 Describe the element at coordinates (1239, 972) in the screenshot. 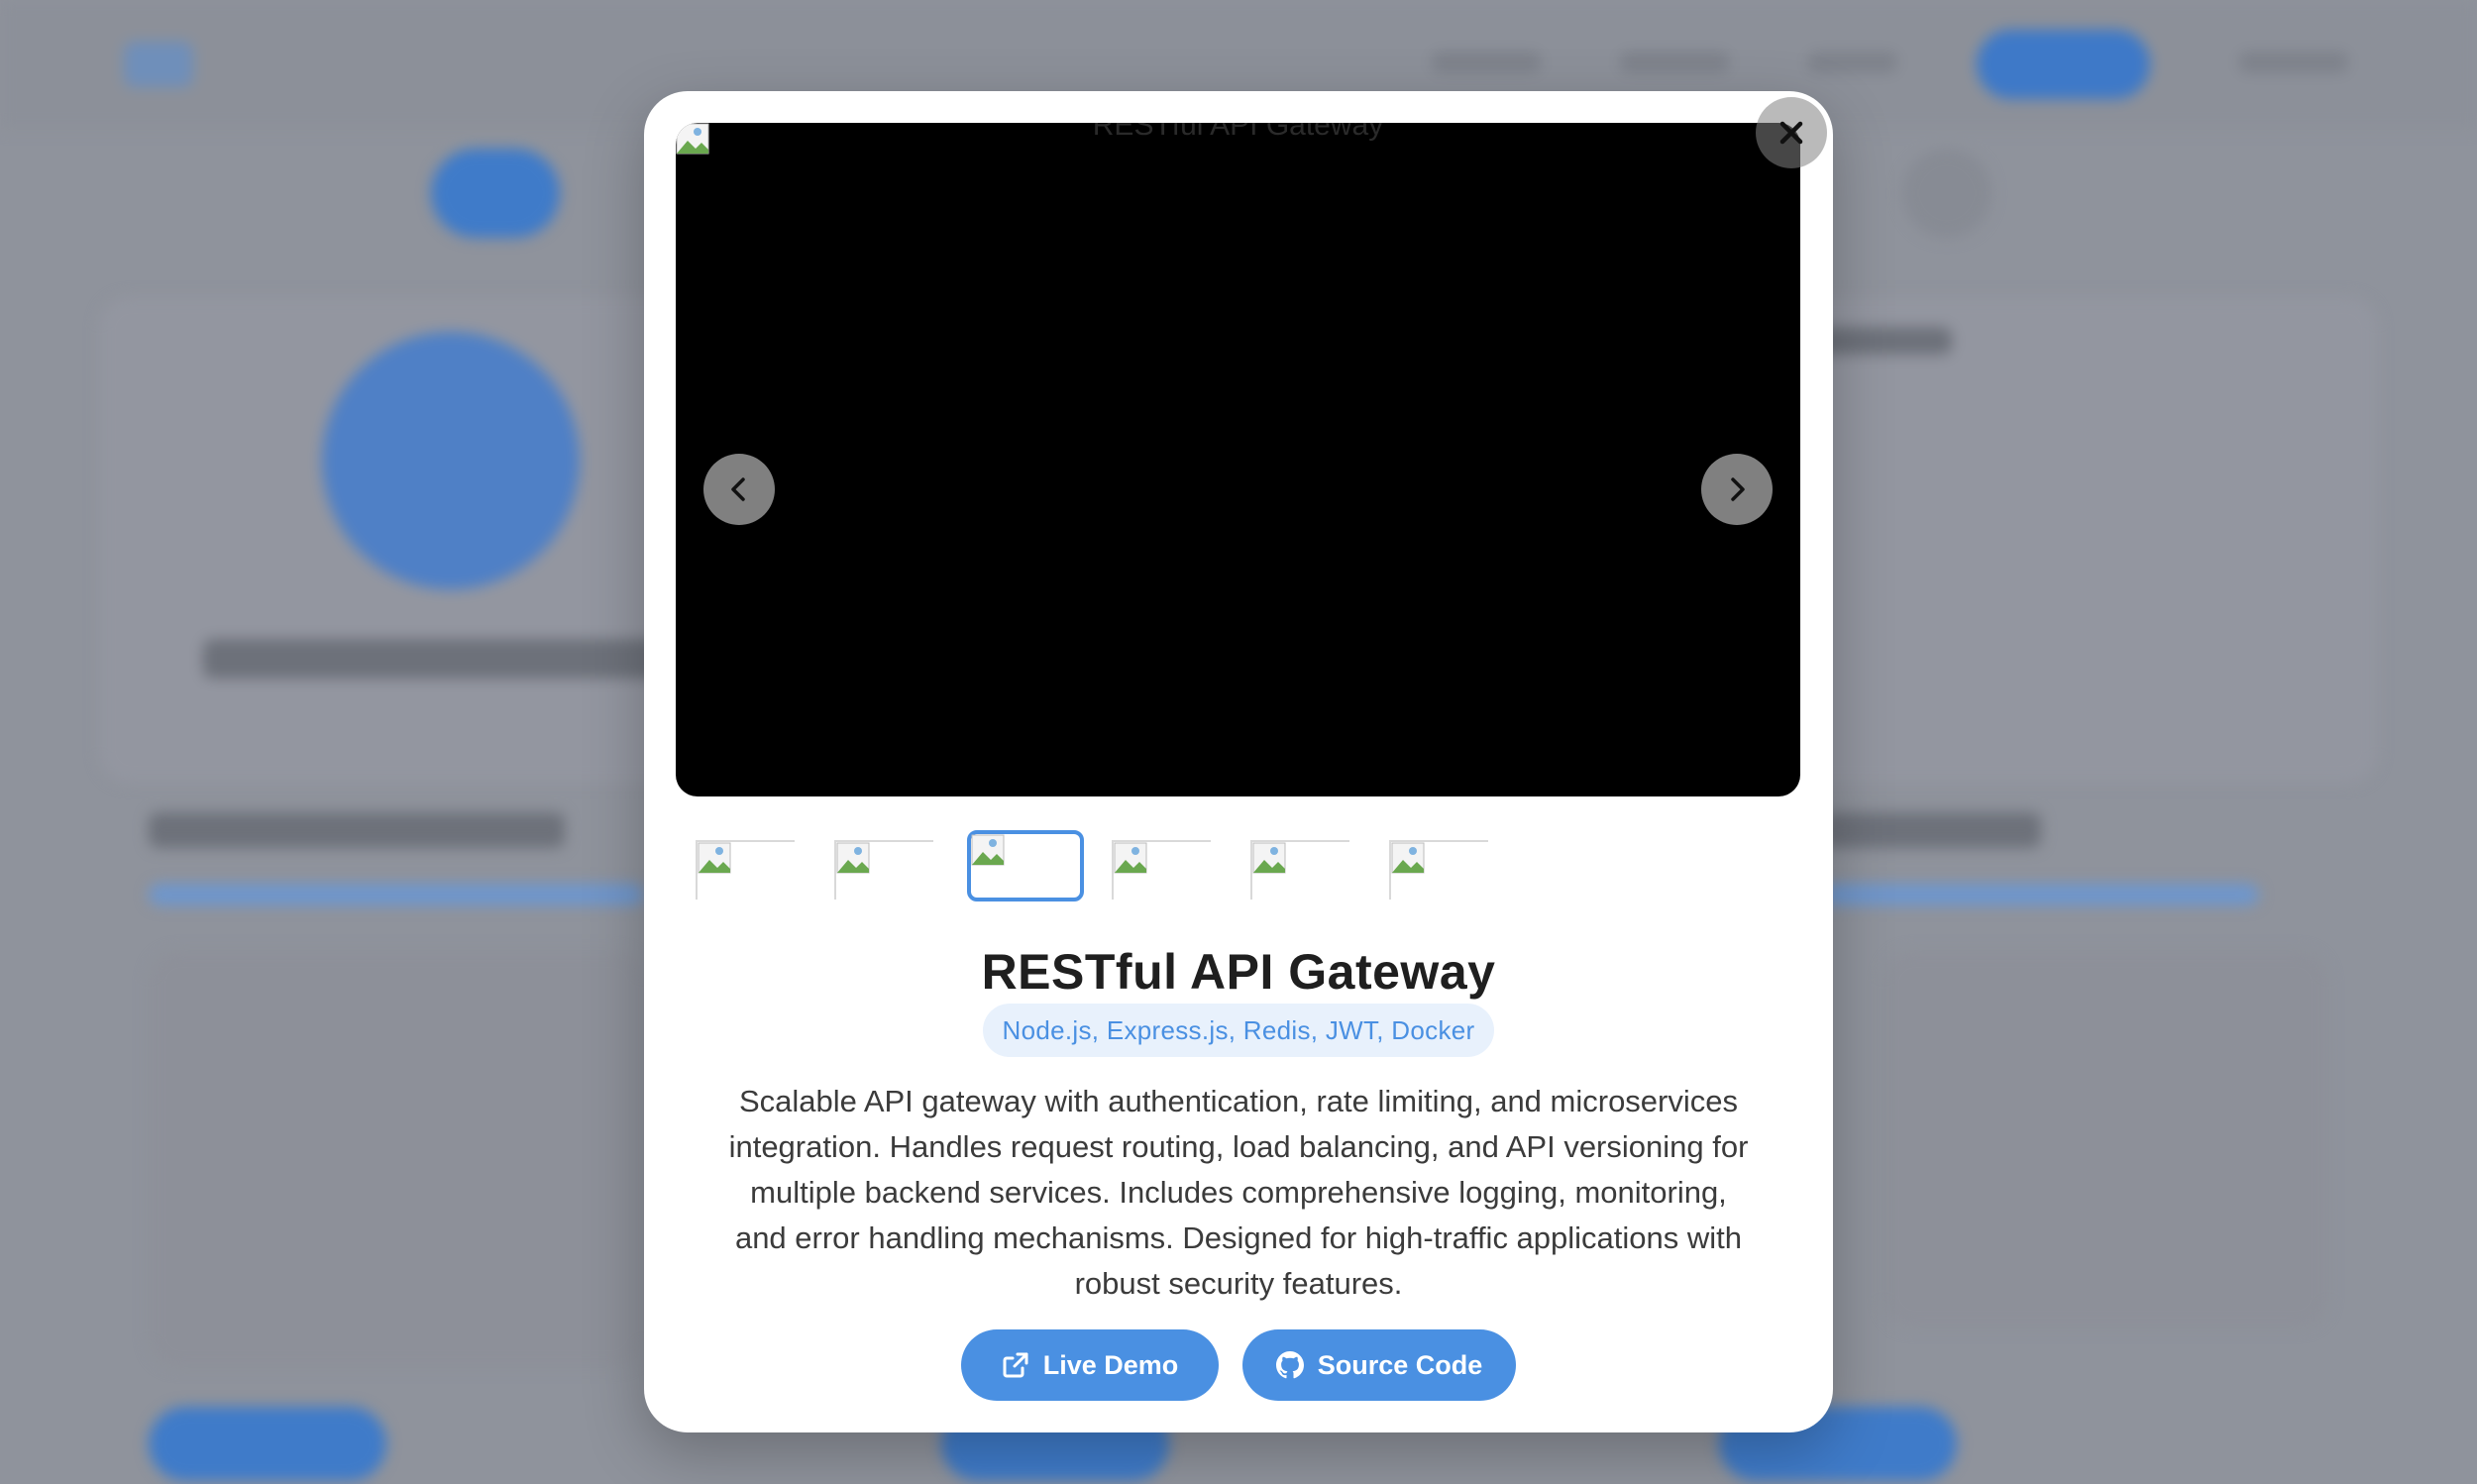

I see `project-title: RESTful API Gateway` at that location.